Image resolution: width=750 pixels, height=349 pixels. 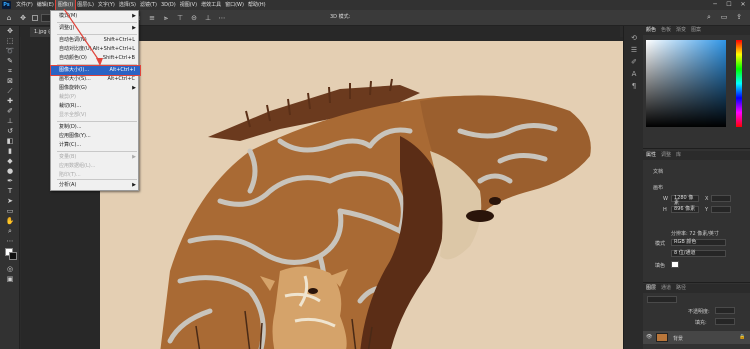 I want to click on workspace-icon: ▭, so click(x=724, y=17).